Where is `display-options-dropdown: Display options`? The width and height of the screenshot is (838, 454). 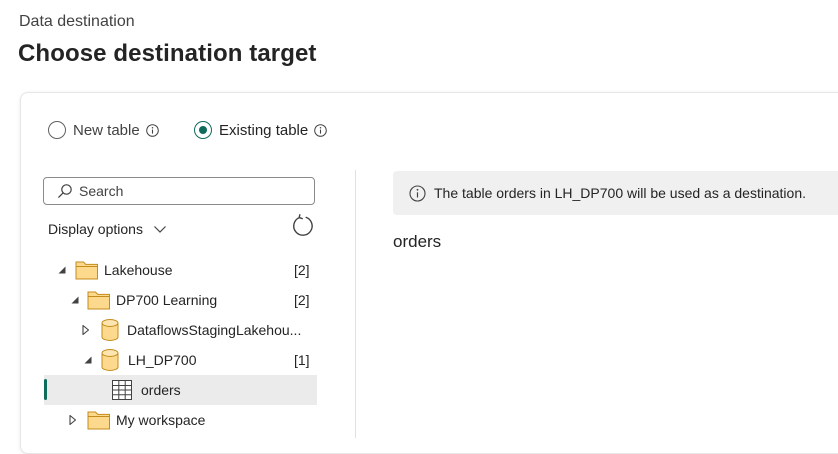 display-options-dropdown: Display options is located at coordinates (107, 229).